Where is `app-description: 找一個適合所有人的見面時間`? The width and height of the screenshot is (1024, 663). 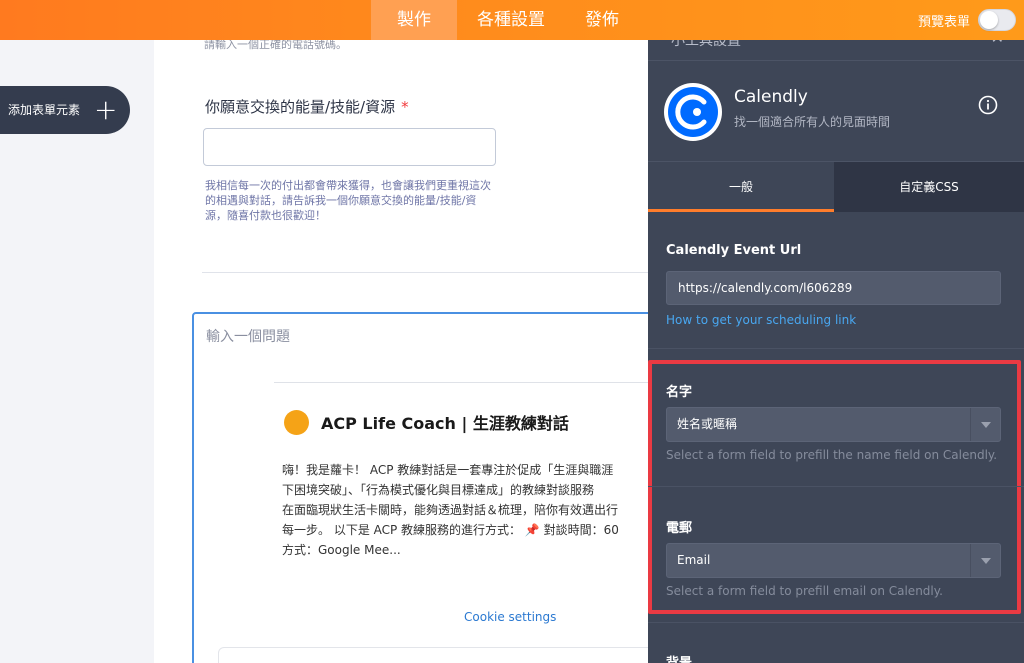 app-description: 找一個適合所有人的見面時間 is located at coordinates (812, 122).